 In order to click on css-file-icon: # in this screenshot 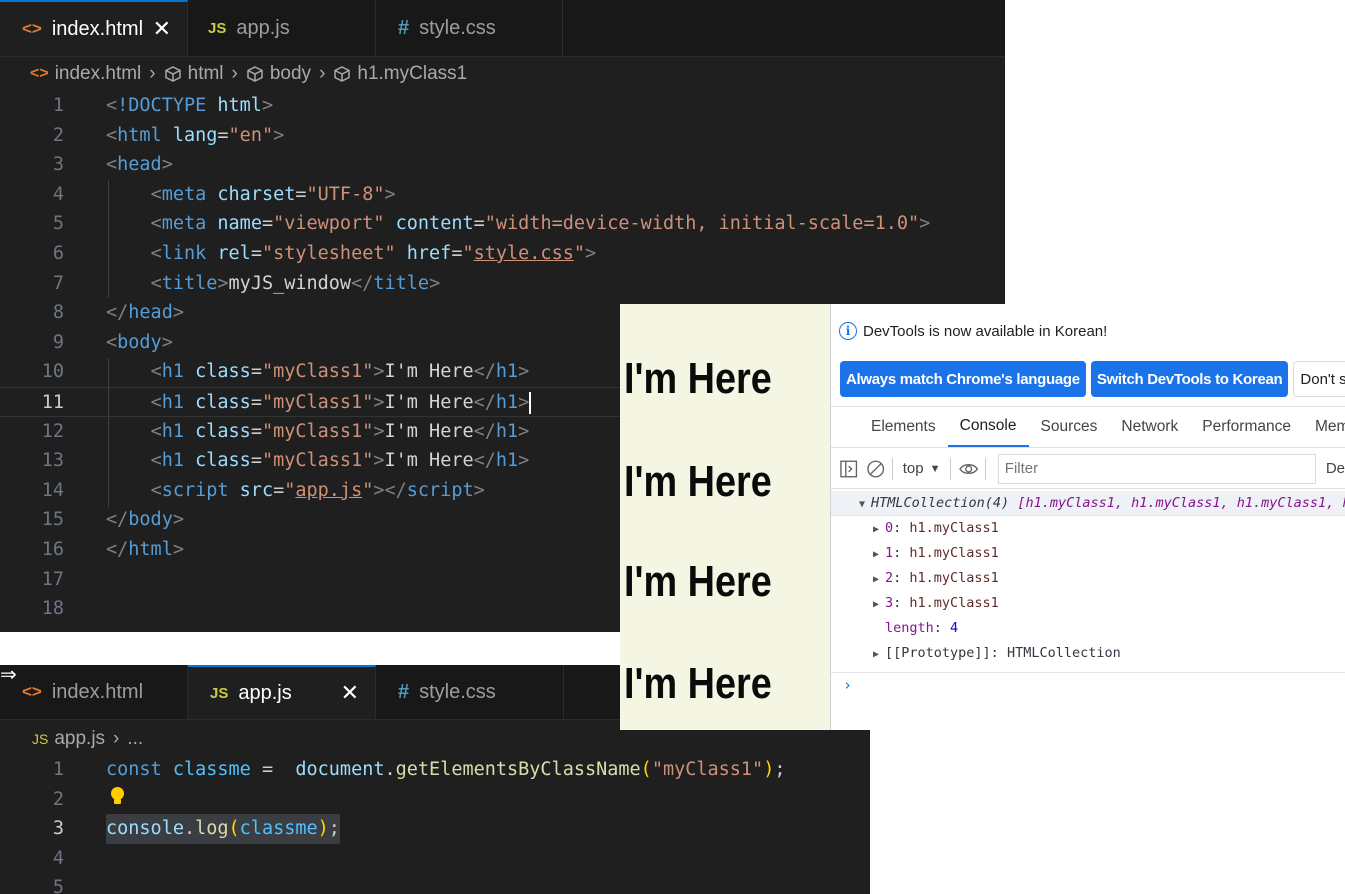, I will do `click(404, 27)`.